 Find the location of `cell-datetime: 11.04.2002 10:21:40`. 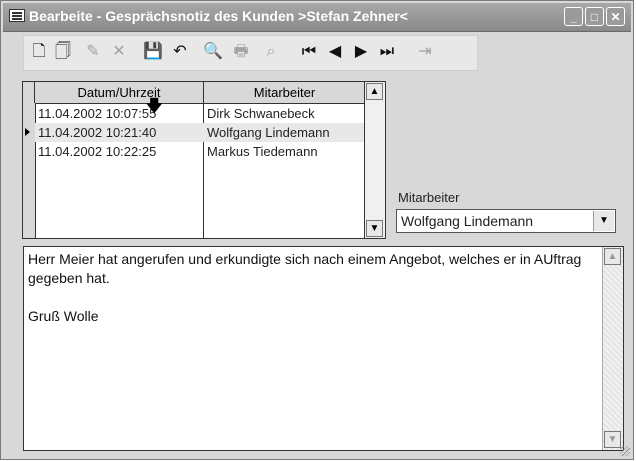

cell-datetime: 11.04.2002 10:21:40 is located at coordinates (97, 132).